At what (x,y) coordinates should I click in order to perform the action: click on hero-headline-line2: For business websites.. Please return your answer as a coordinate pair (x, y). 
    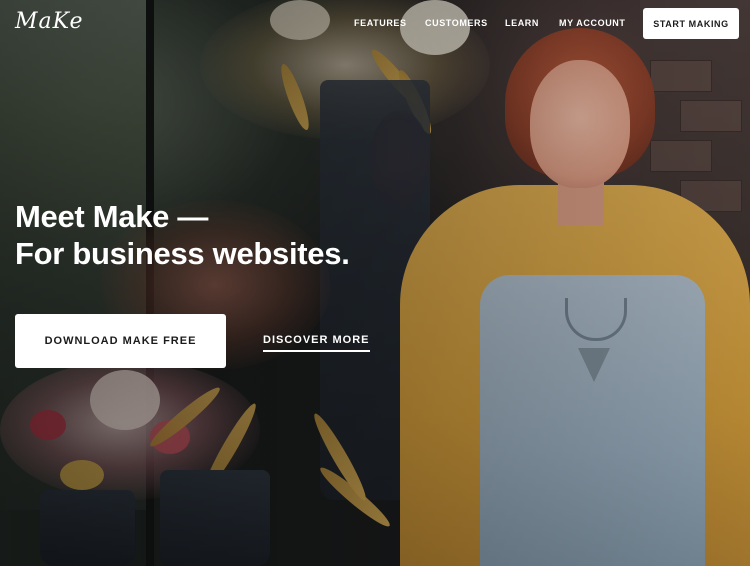
    Looking at the image, I should click on (182, 253).